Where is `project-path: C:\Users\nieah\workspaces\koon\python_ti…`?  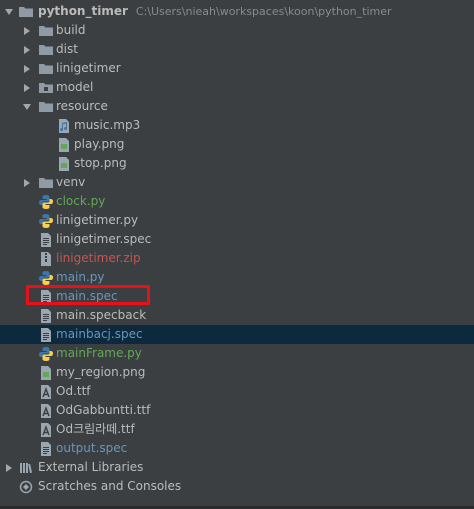
project-path: C:\Users\nieah\workspaces\koon\python_ti… is located at coordinates (263, 11).